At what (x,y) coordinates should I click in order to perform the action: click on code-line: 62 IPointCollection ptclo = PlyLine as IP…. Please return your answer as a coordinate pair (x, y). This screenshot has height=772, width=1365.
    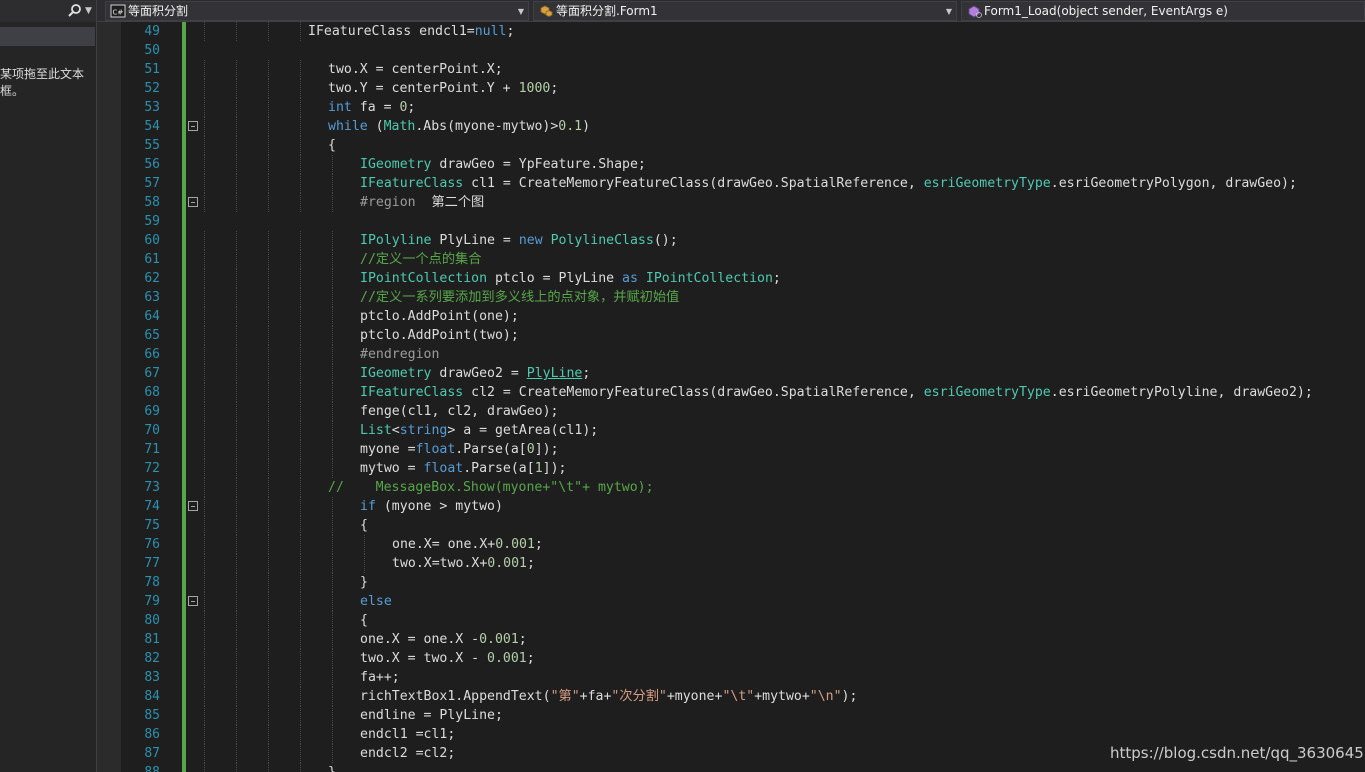
    Looking at the image, I should click on (731, 278).